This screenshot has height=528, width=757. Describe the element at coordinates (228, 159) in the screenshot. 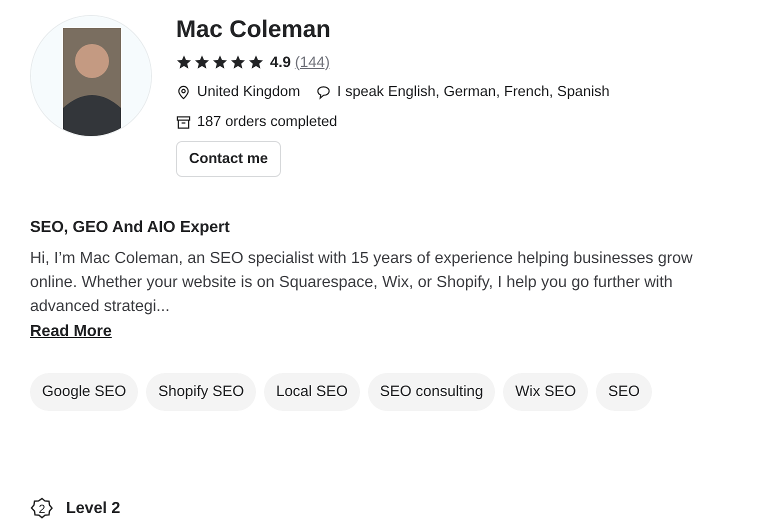

I see `contact-button: Contact me` at that location.